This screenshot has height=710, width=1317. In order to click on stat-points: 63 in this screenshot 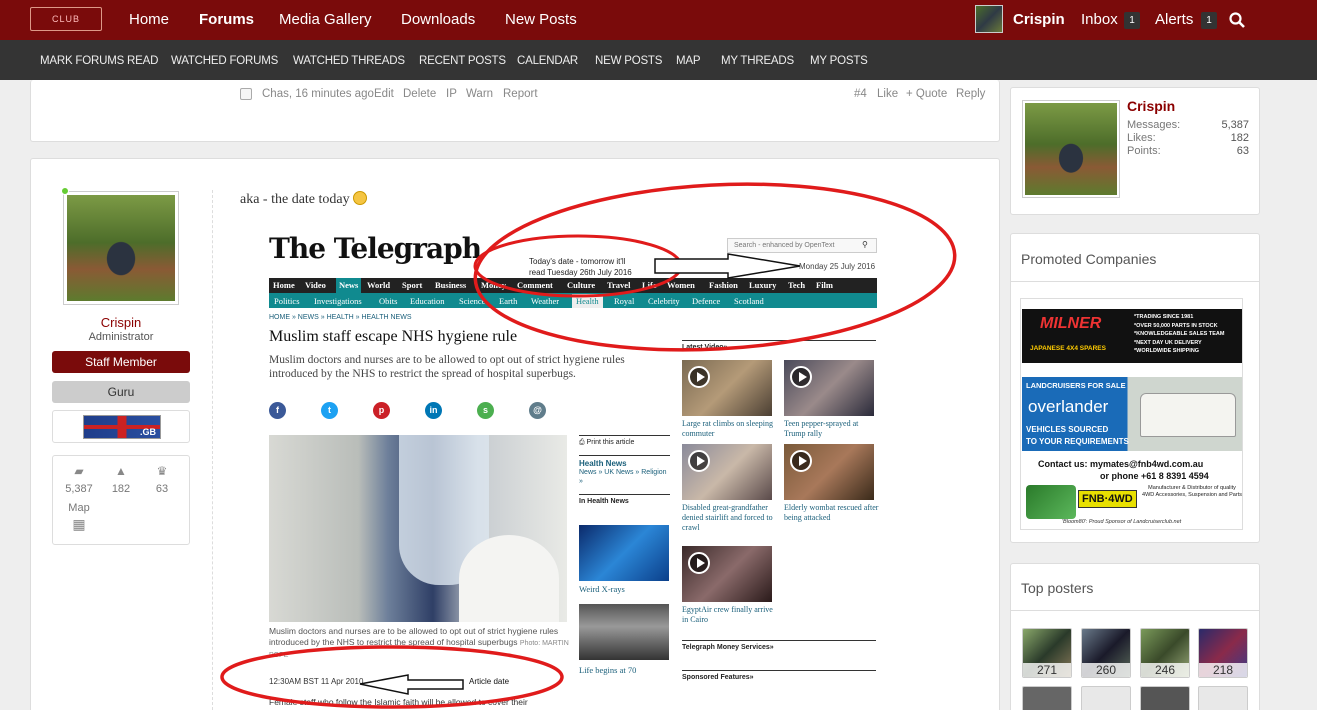, I will do `click(162, 489)`.